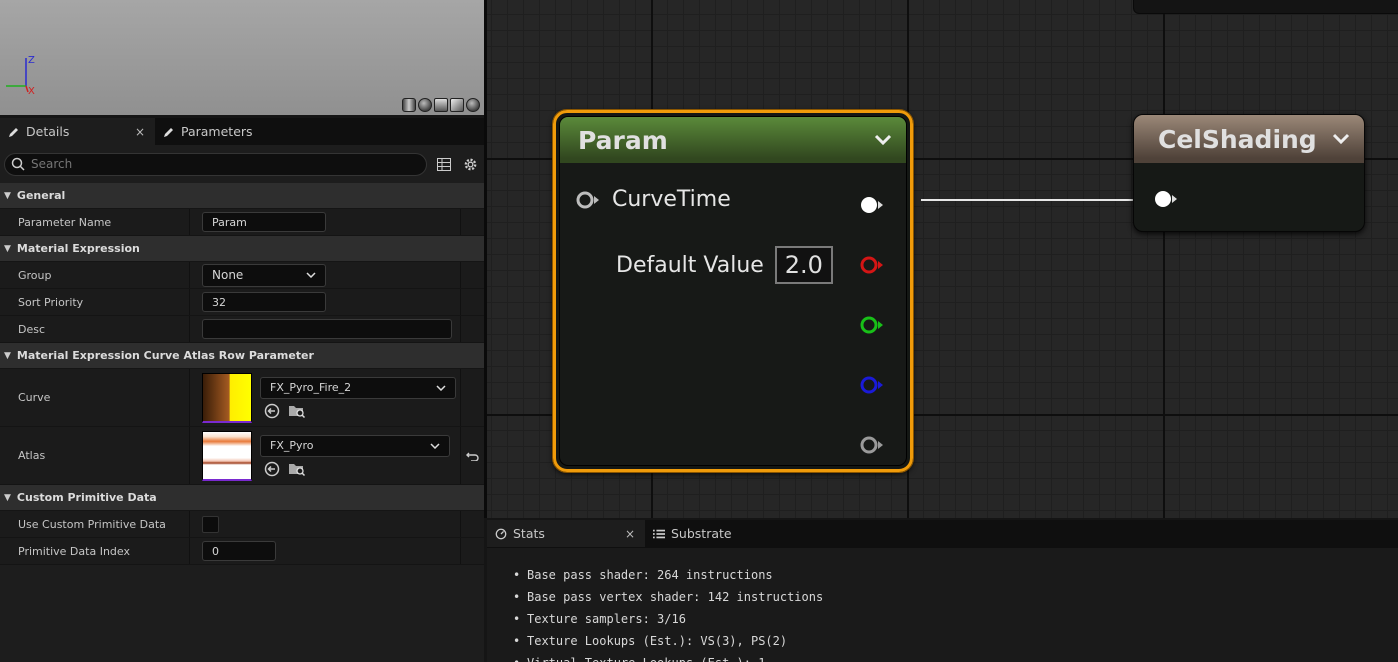 Image resolution: width=1398 pixels, height=662 pixels. What do you see at coordinates (872, 385) in the screenshot?
I see `output-pin-blue-icon` at bounding box center [872, 385].